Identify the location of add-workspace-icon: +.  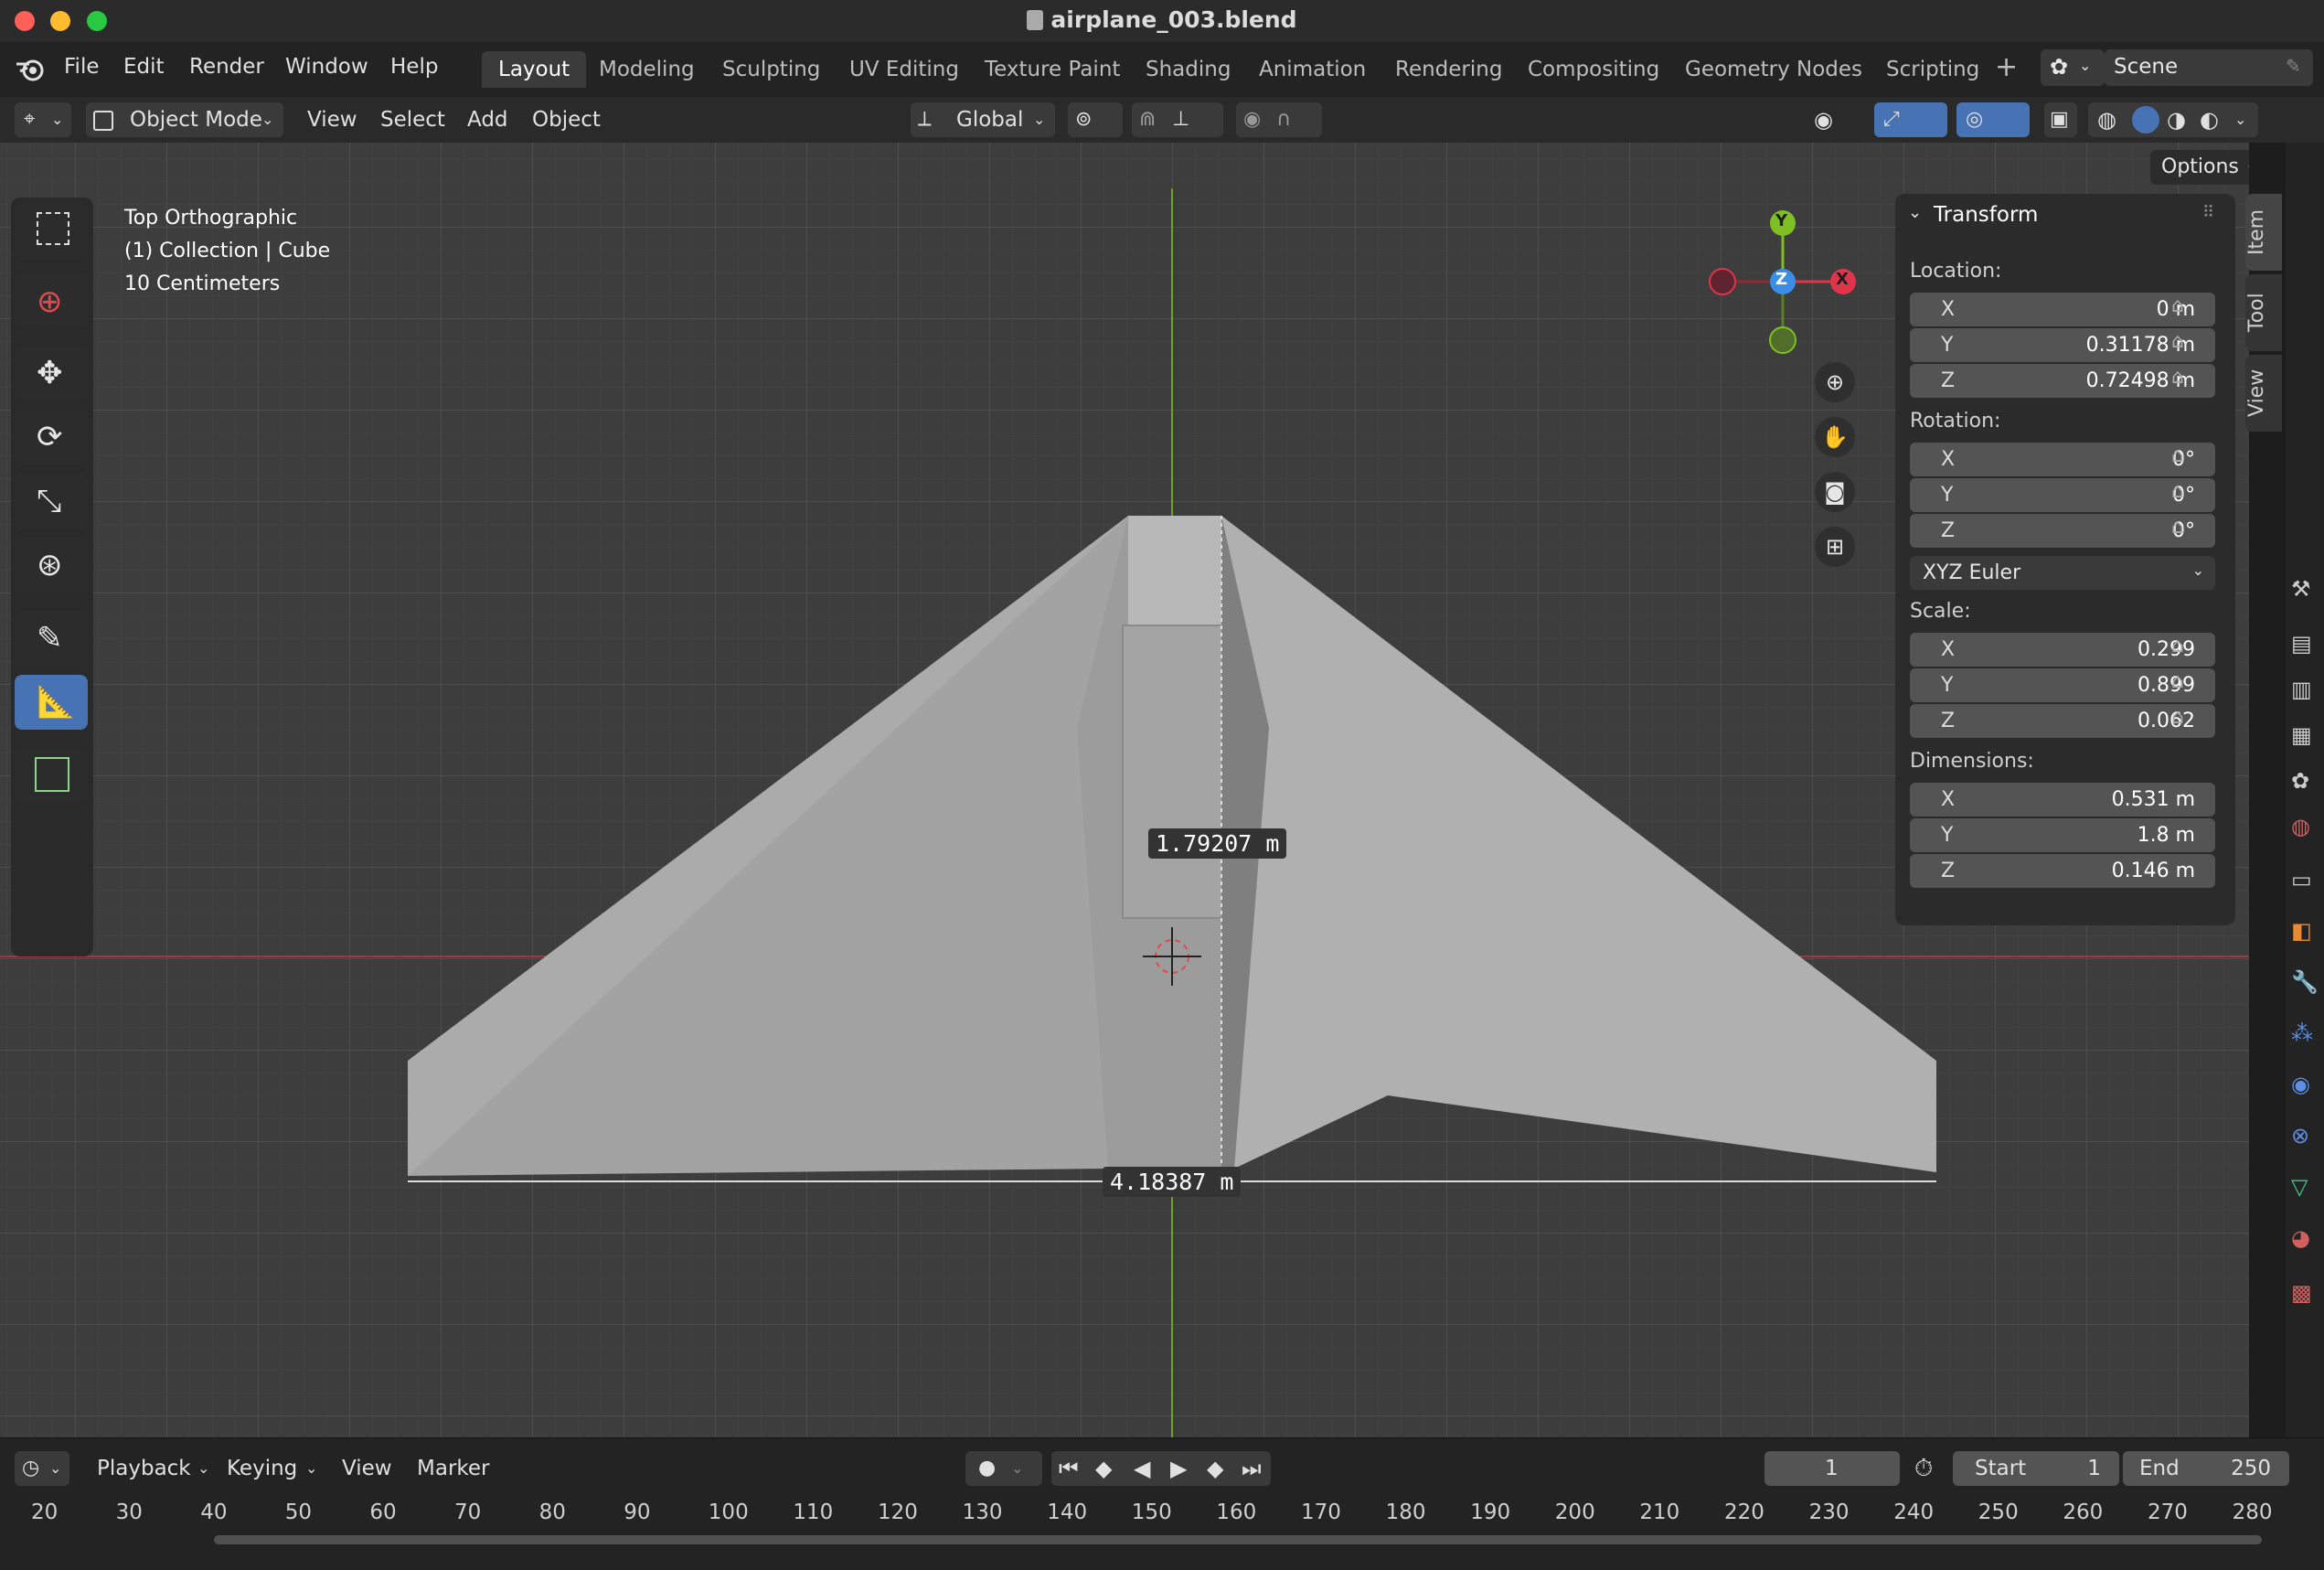
(2006, 67).